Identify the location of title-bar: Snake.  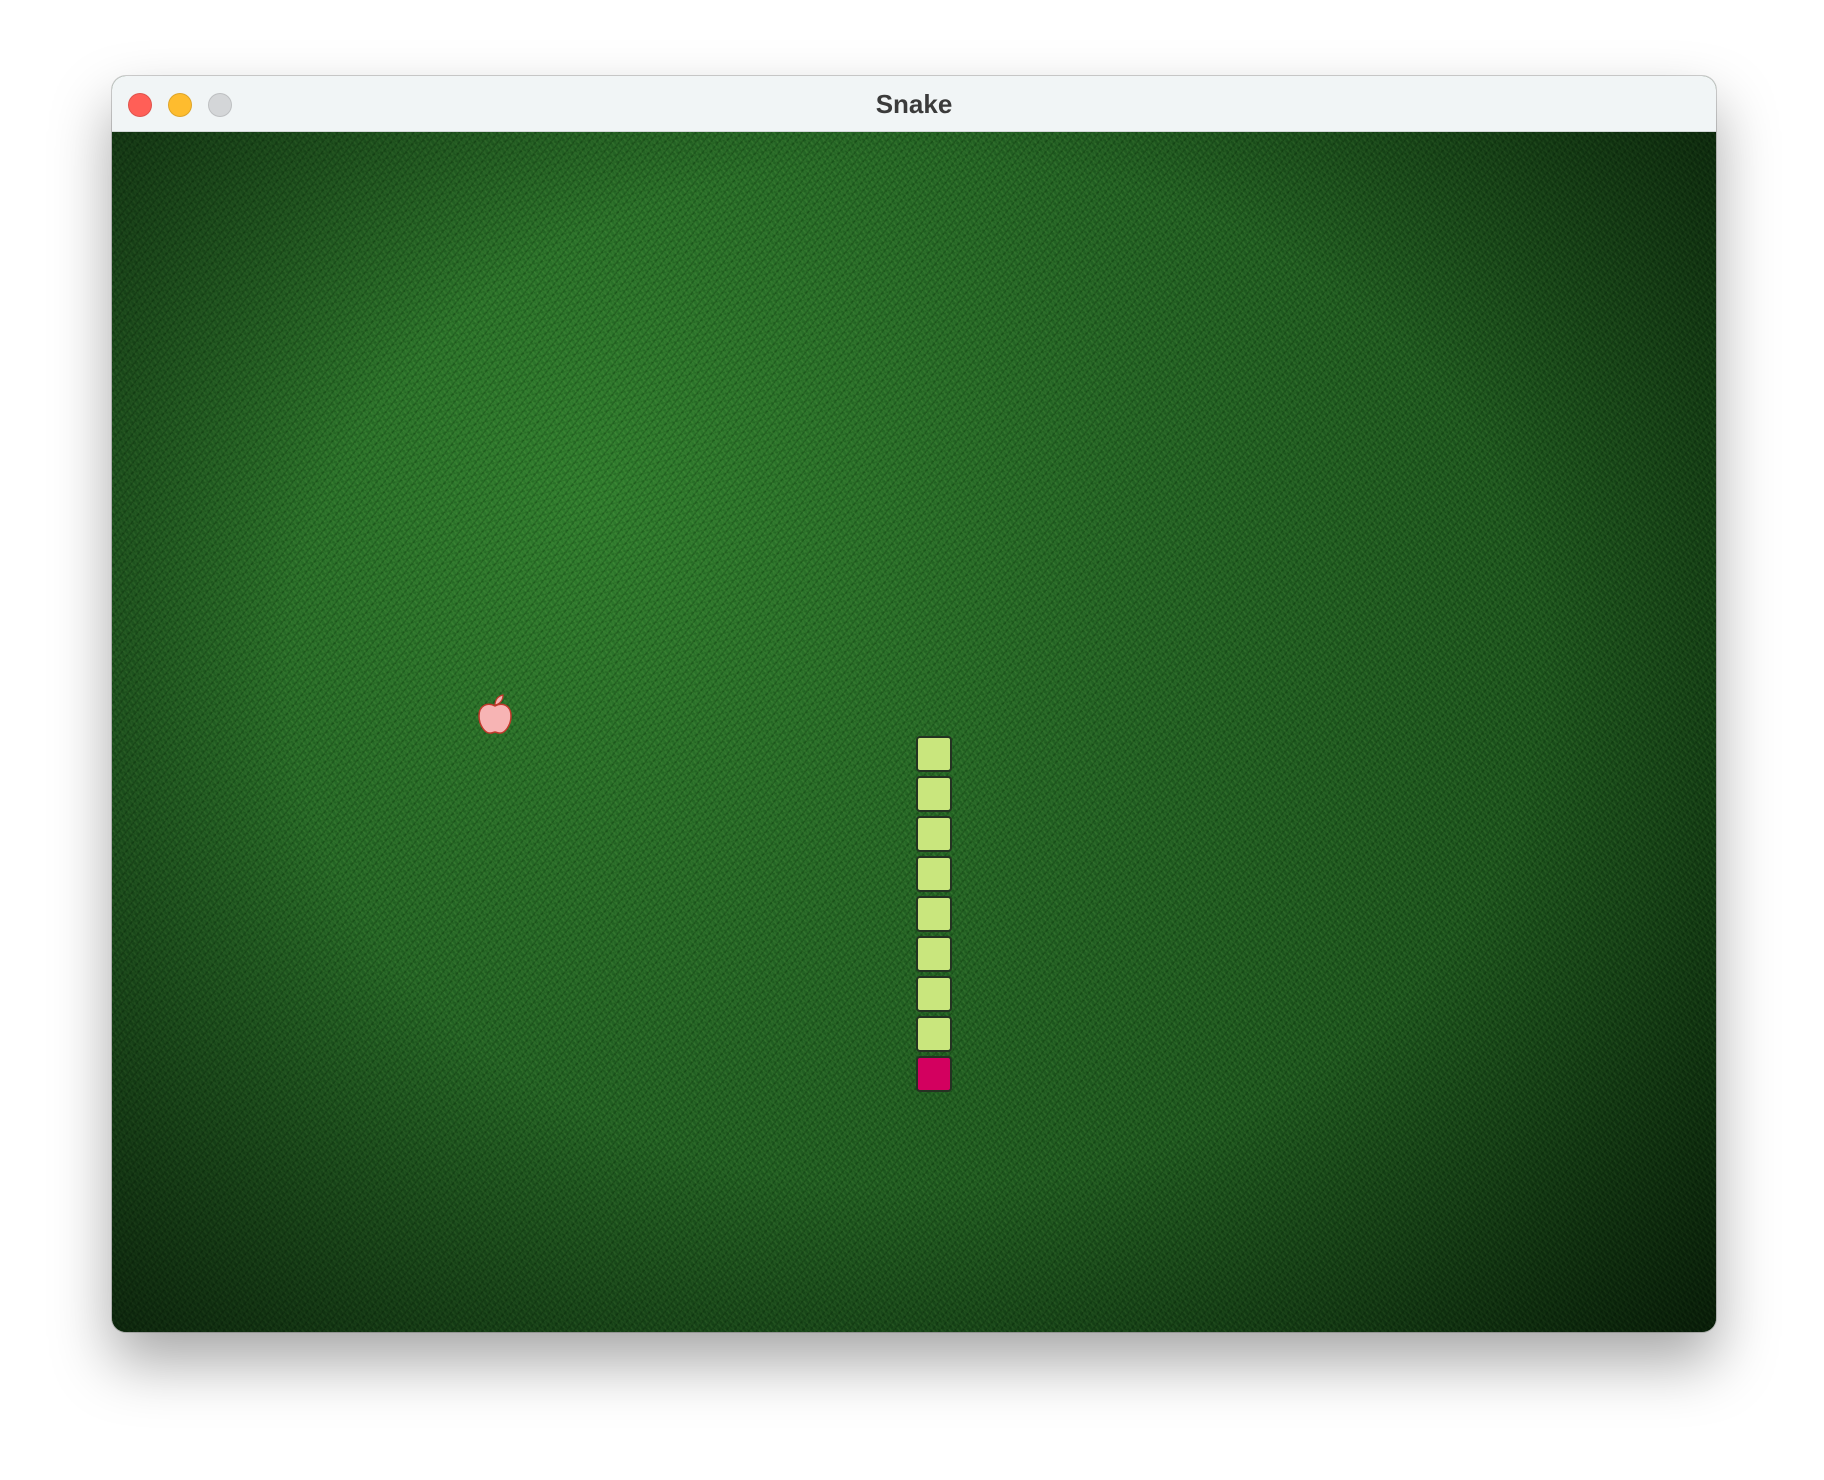
(914, 104).